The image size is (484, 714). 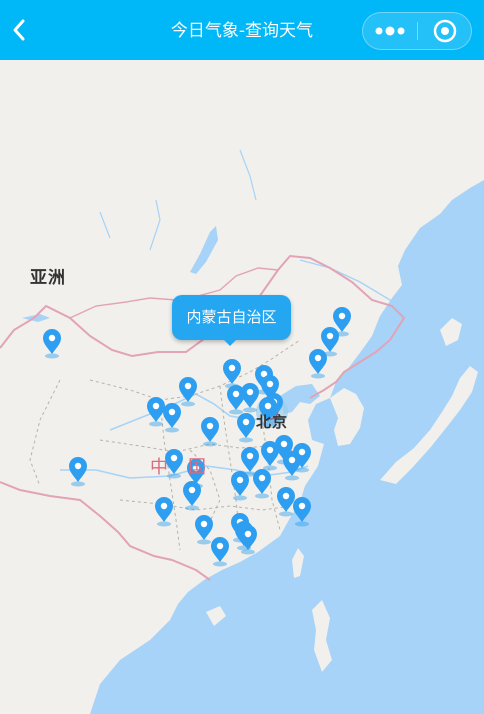 I want to click on region-callout: 内蒙古自治区, so click(x=231, y=320).